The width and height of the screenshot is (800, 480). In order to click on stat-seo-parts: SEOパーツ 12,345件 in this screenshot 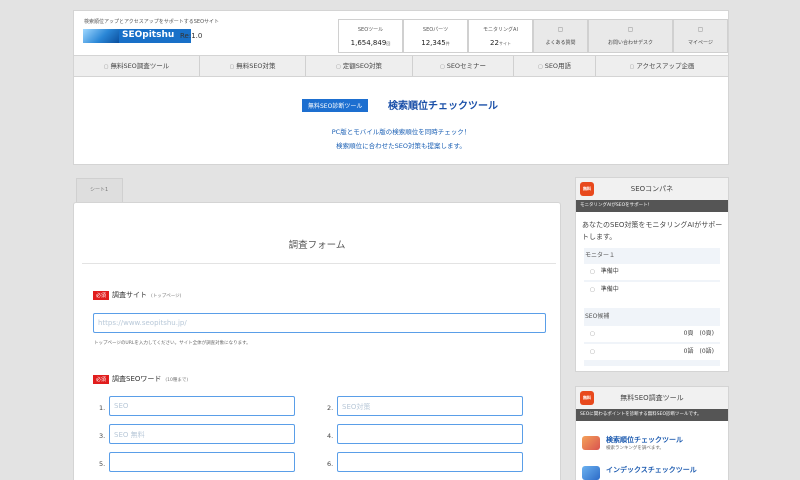, I will do `click(435, 36)`.